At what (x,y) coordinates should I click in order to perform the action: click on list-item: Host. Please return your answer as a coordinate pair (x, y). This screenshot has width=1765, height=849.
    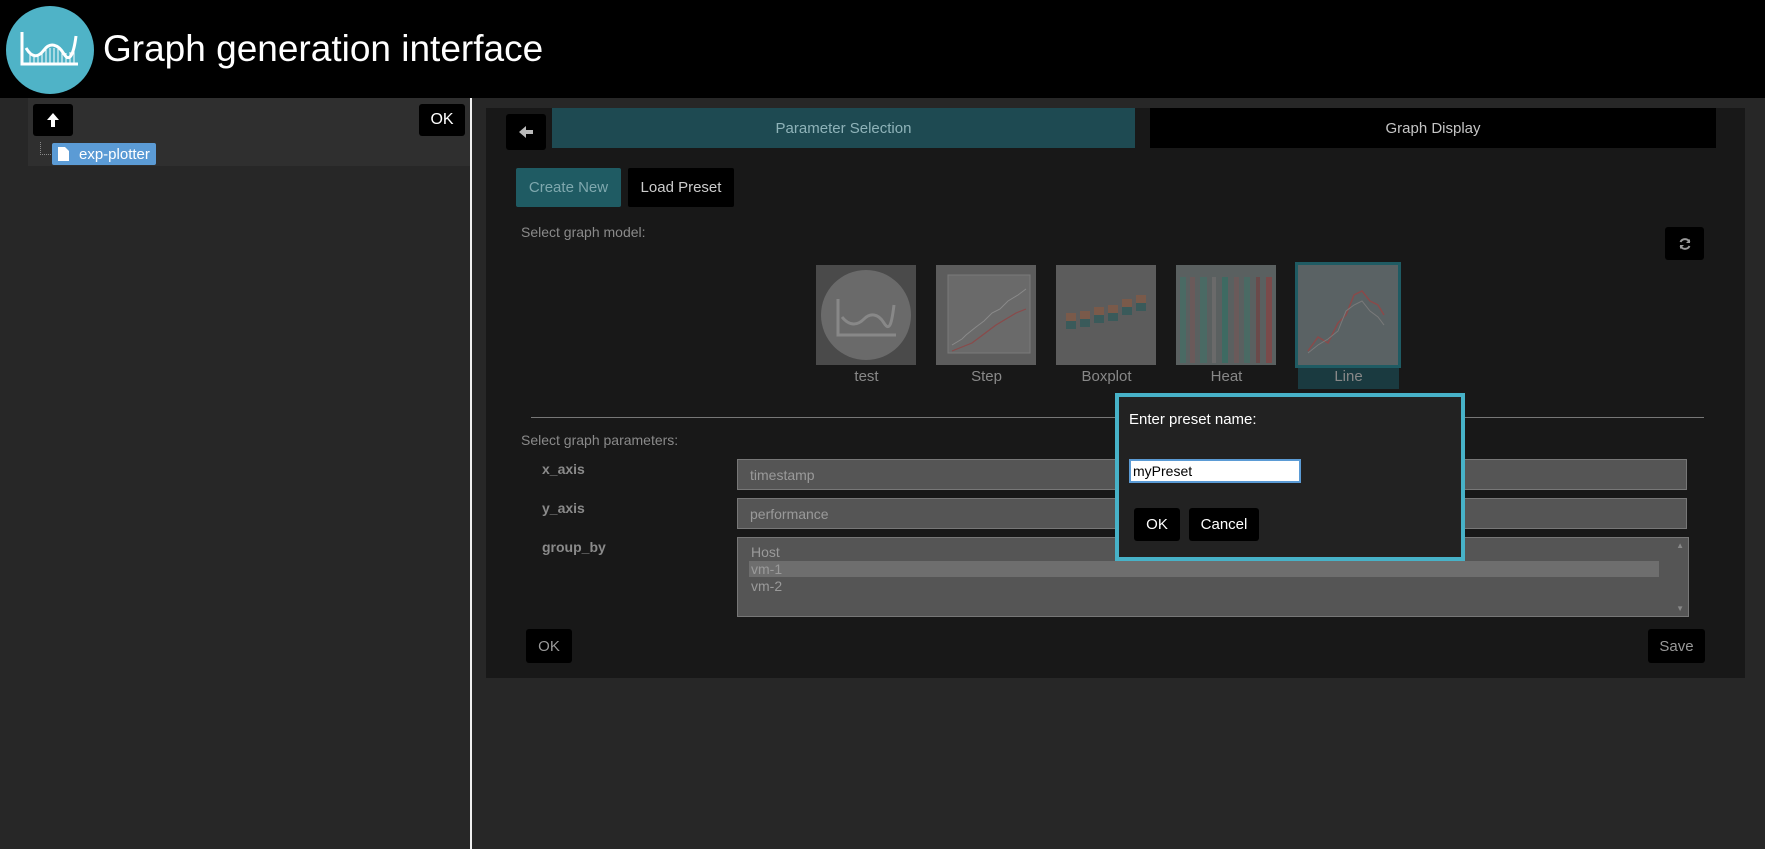
    Looking at the image, I should click on (765, 552).